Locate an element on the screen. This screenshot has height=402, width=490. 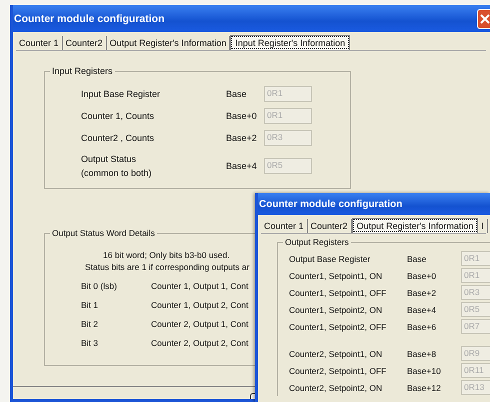
bit-description: Counter 2, Output 1, Cont is located at coordinates (200, 324).